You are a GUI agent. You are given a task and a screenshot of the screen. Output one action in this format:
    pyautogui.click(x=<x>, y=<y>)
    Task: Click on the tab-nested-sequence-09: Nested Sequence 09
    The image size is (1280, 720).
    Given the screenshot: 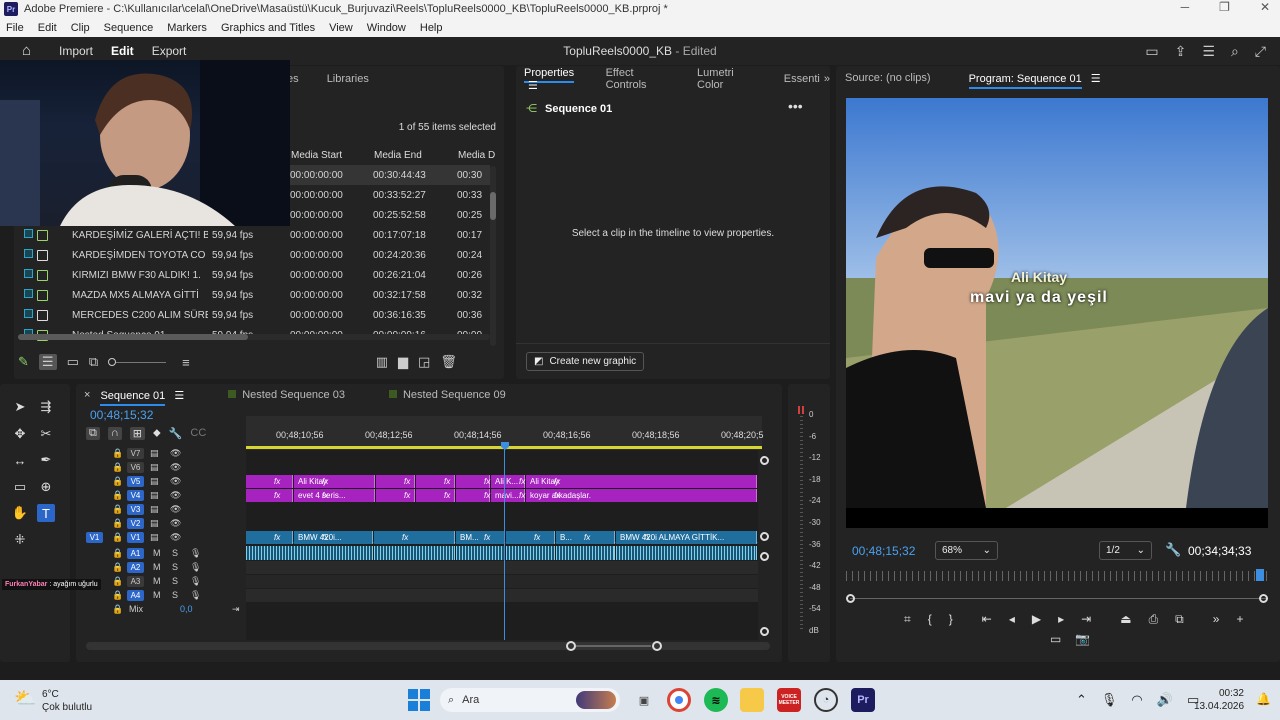 What is the action you would take?
    pyautogui.click(x=439, y=395)
    